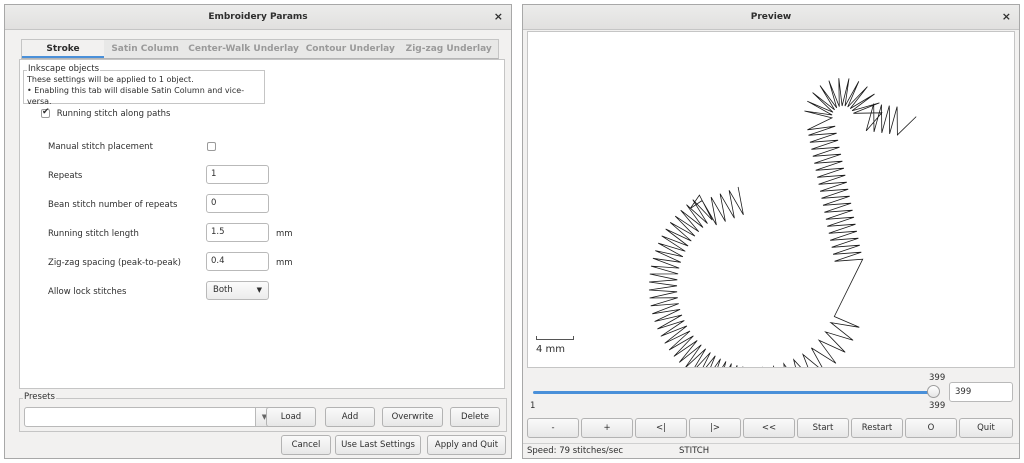 Image resolution: width=1024 pixels, height=463 pixels. What do you see at coordinates (533, 406) in the screenshot?
I see `slider-min-label: 1` at bounding box center [533, 406].